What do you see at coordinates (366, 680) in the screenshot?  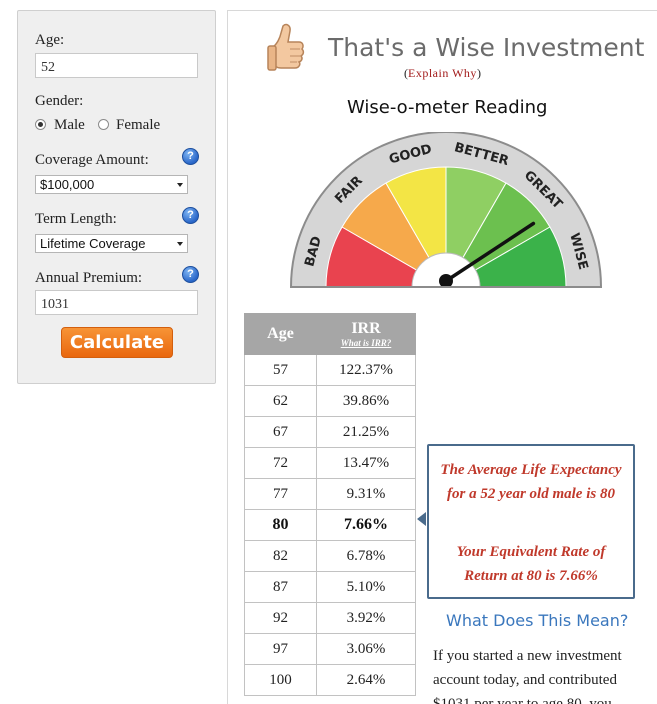 I see `irr-cell: 2.64%` at bounding box center [366, 680].